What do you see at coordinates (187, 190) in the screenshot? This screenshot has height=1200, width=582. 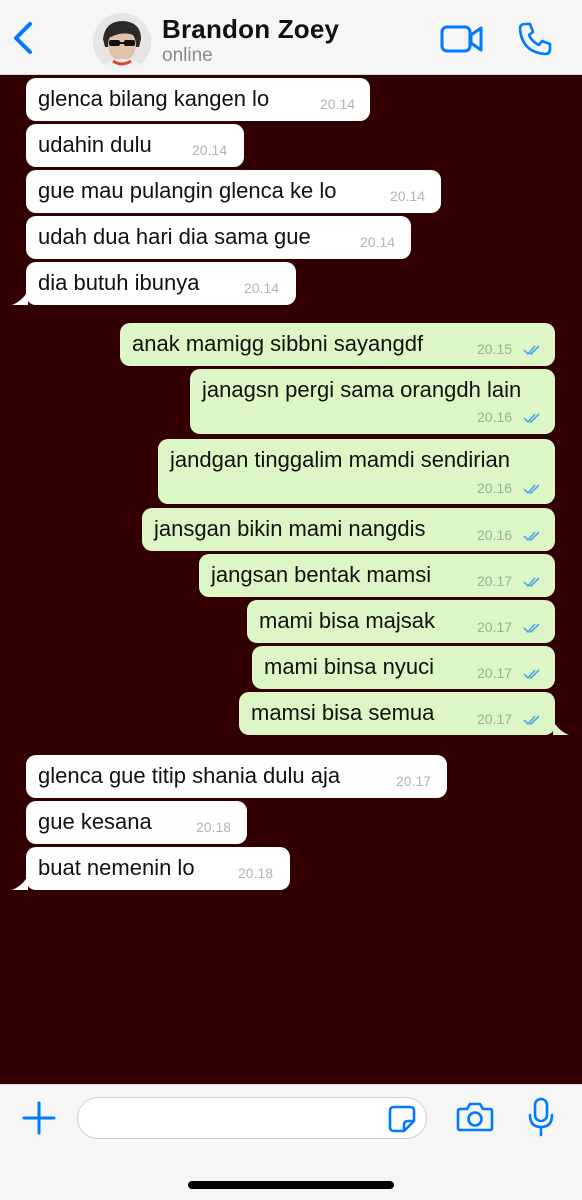 I see `message-text: gue mau pulangin glenca ke lo` at bounding box center [187, 190].